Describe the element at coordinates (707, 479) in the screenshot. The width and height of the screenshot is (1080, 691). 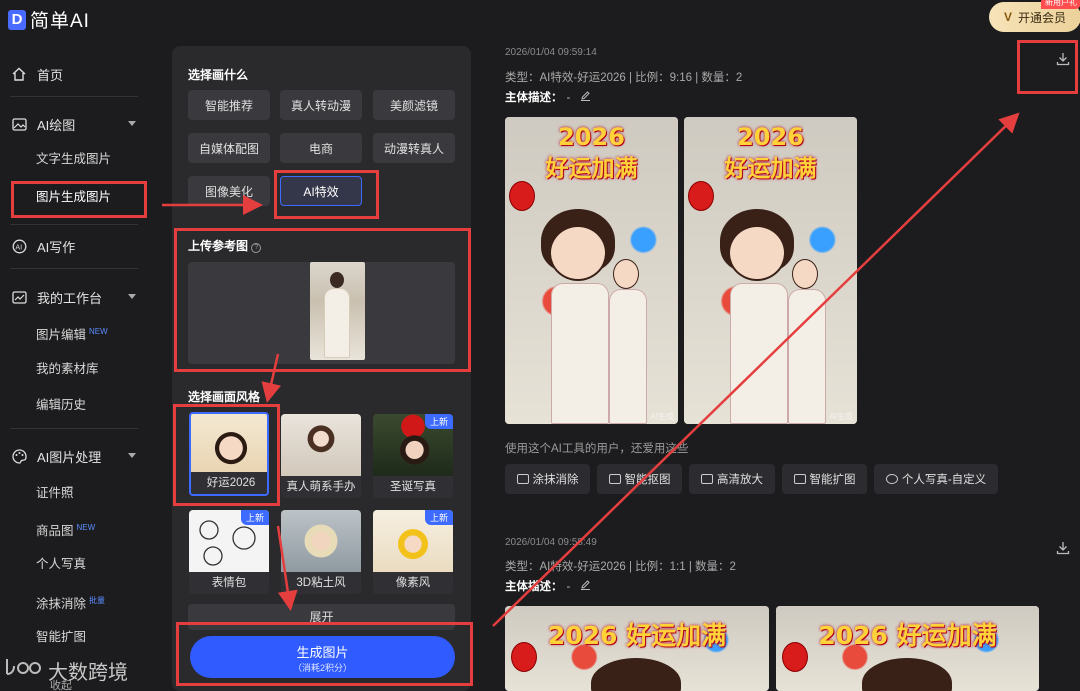
I see `hd-icon` at that location.